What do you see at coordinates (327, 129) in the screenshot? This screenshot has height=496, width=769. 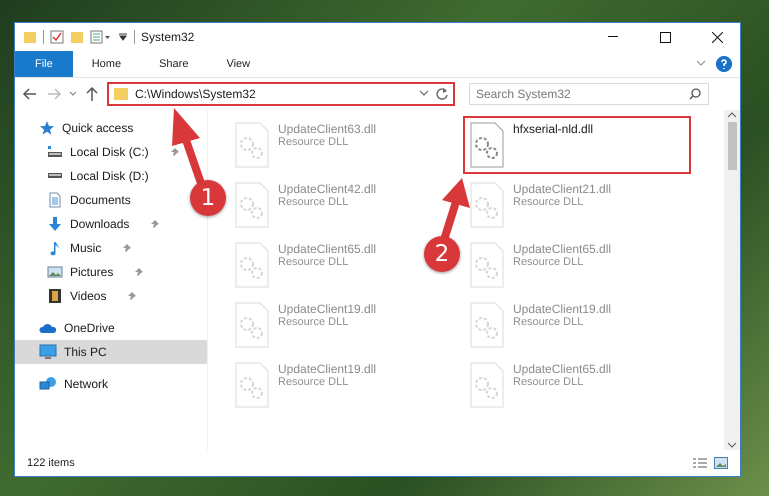 I see `file-name: UpdateClient63.dll` at bounding box center [327, 129].